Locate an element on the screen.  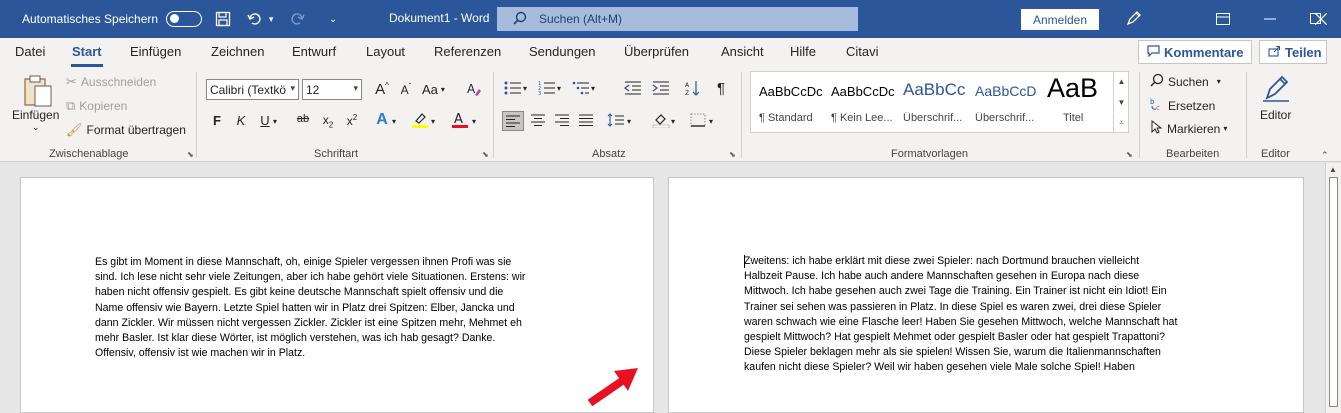
text-effects-icon: A is located at coordinates (382, 120).